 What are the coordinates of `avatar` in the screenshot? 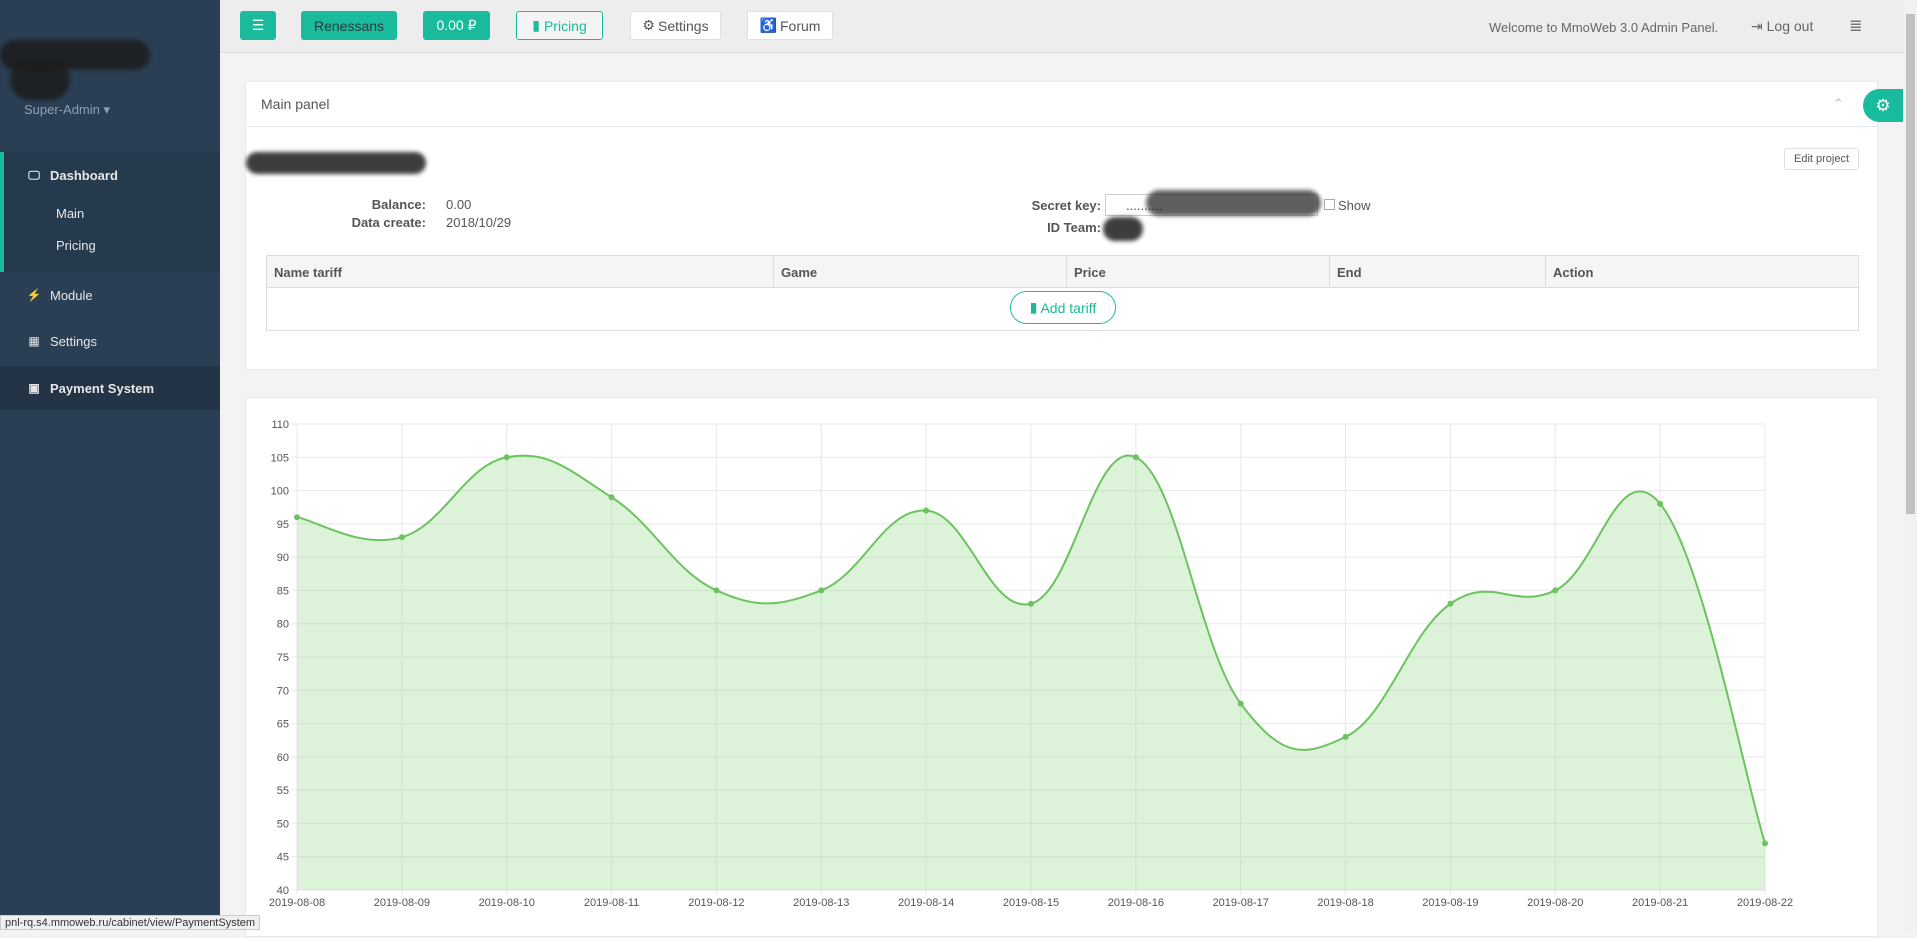 It's located at (40, 80).